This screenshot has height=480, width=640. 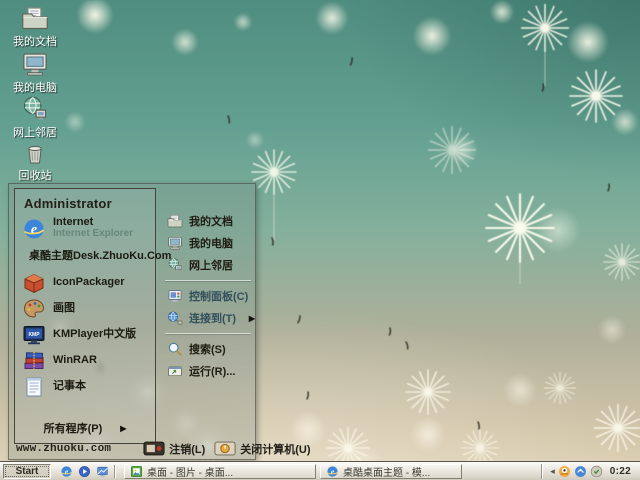 What do you see at coordinates (211, 266) in the screenshot?
I see `menu-item-label: 网上邻居` at bounding box center [211, 266].